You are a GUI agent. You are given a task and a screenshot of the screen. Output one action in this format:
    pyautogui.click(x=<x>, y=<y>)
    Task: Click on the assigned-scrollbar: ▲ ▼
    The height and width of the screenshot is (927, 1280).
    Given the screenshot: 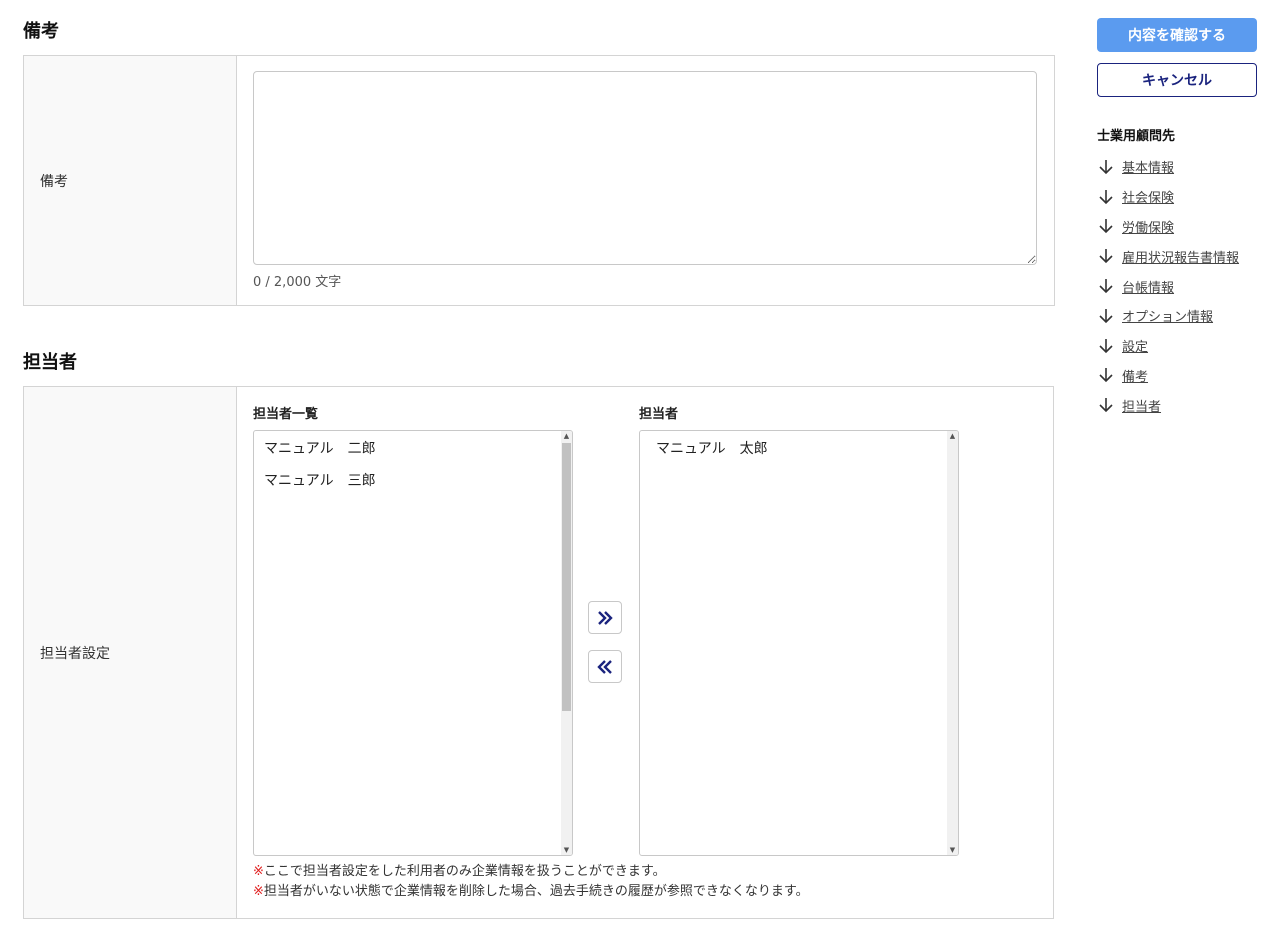 What is the action you would take?
    pyautogui.click(x=952, y=643)
    